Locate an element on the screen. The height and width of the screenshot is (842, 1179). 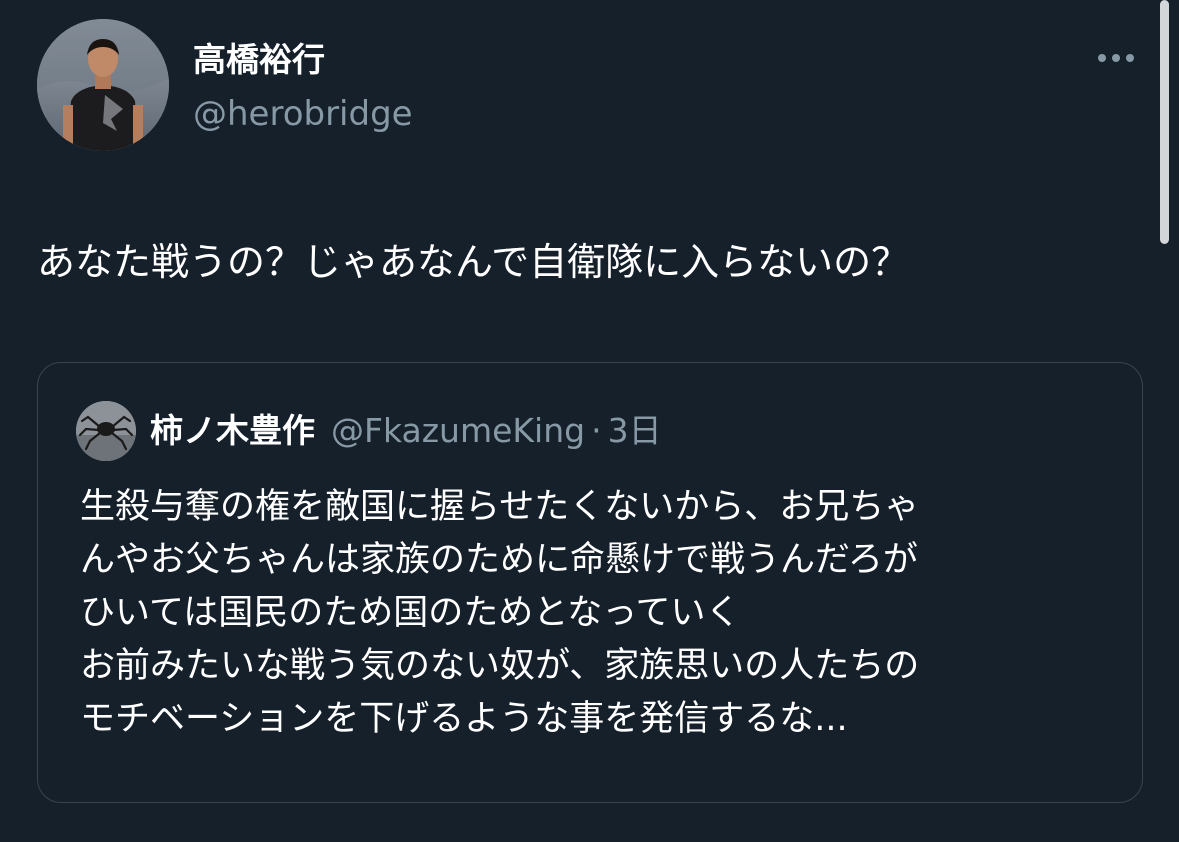
quoted-tweet-header: 柿ノ木豊作 @FkazumeKing · 3日 is located at coordinates (406, 431).